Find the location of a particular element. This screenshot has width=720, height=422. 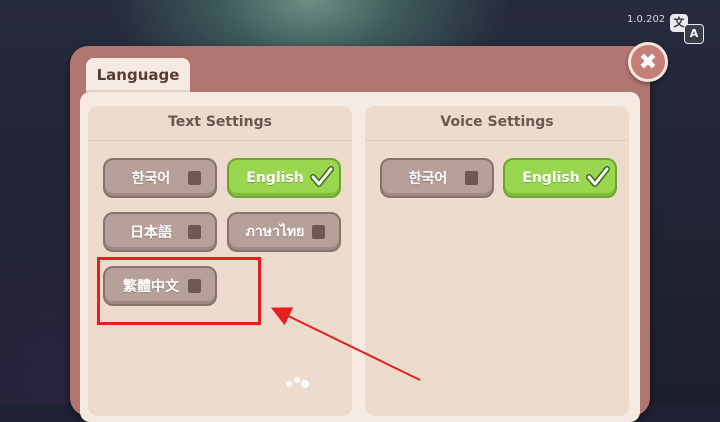

annotation-highlight-box is located at coordinates (179, 291).